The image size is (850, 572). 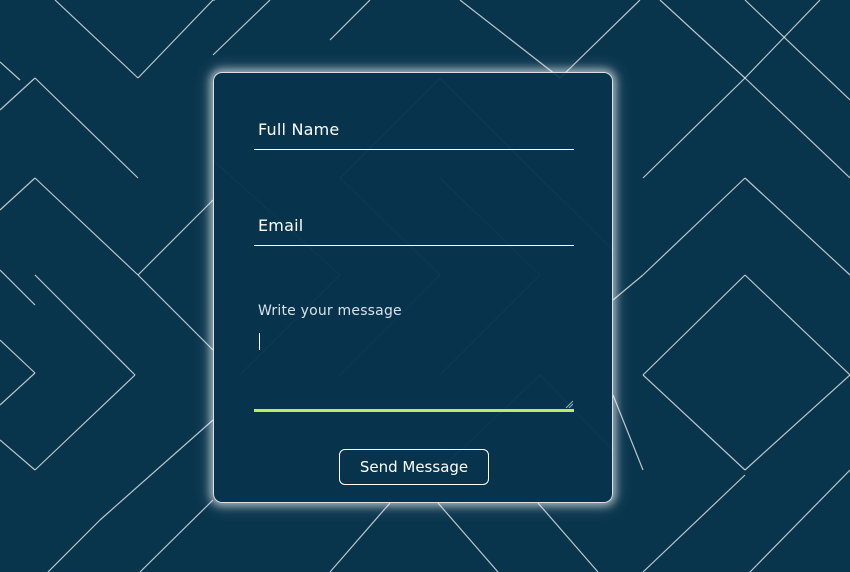 What do you see at coordinates (414, 131) in the screenshot?
I see `full-name-field: Full Name` at bounding box center [414, 131].